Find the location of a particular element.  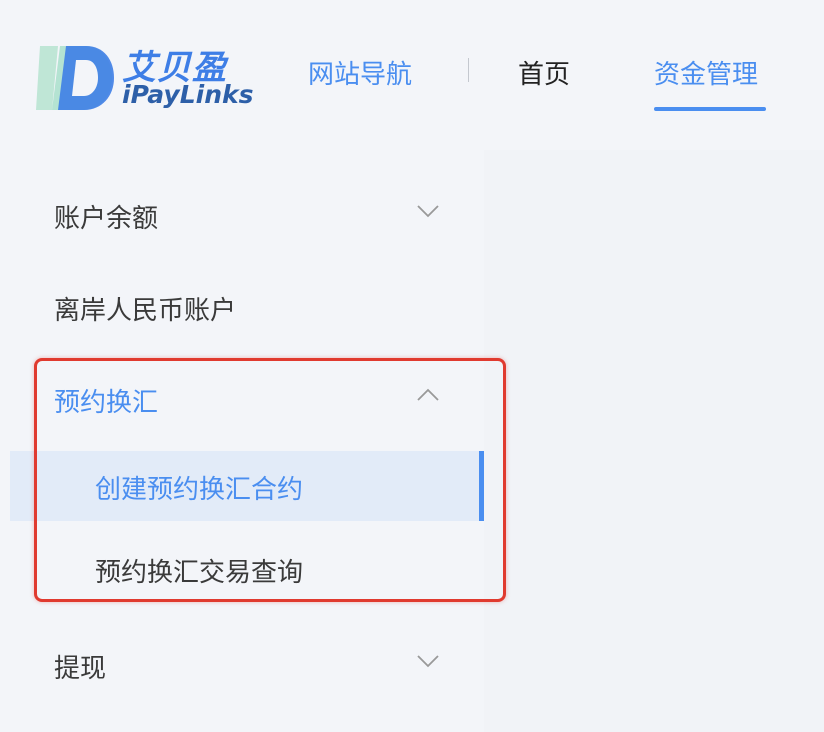

nav-active-indicator is located at coordinates (710, 109).